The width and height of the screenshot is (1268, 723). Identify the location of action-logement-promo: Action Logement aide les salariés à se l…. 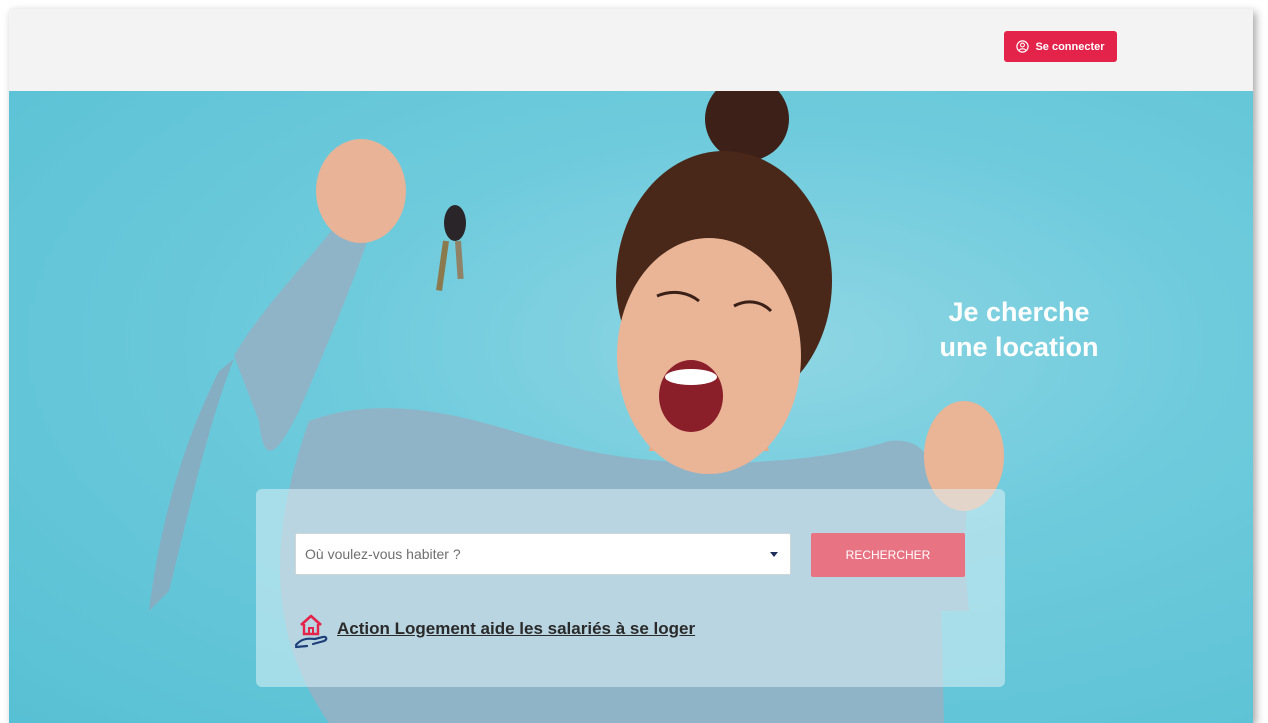
(494, 629).